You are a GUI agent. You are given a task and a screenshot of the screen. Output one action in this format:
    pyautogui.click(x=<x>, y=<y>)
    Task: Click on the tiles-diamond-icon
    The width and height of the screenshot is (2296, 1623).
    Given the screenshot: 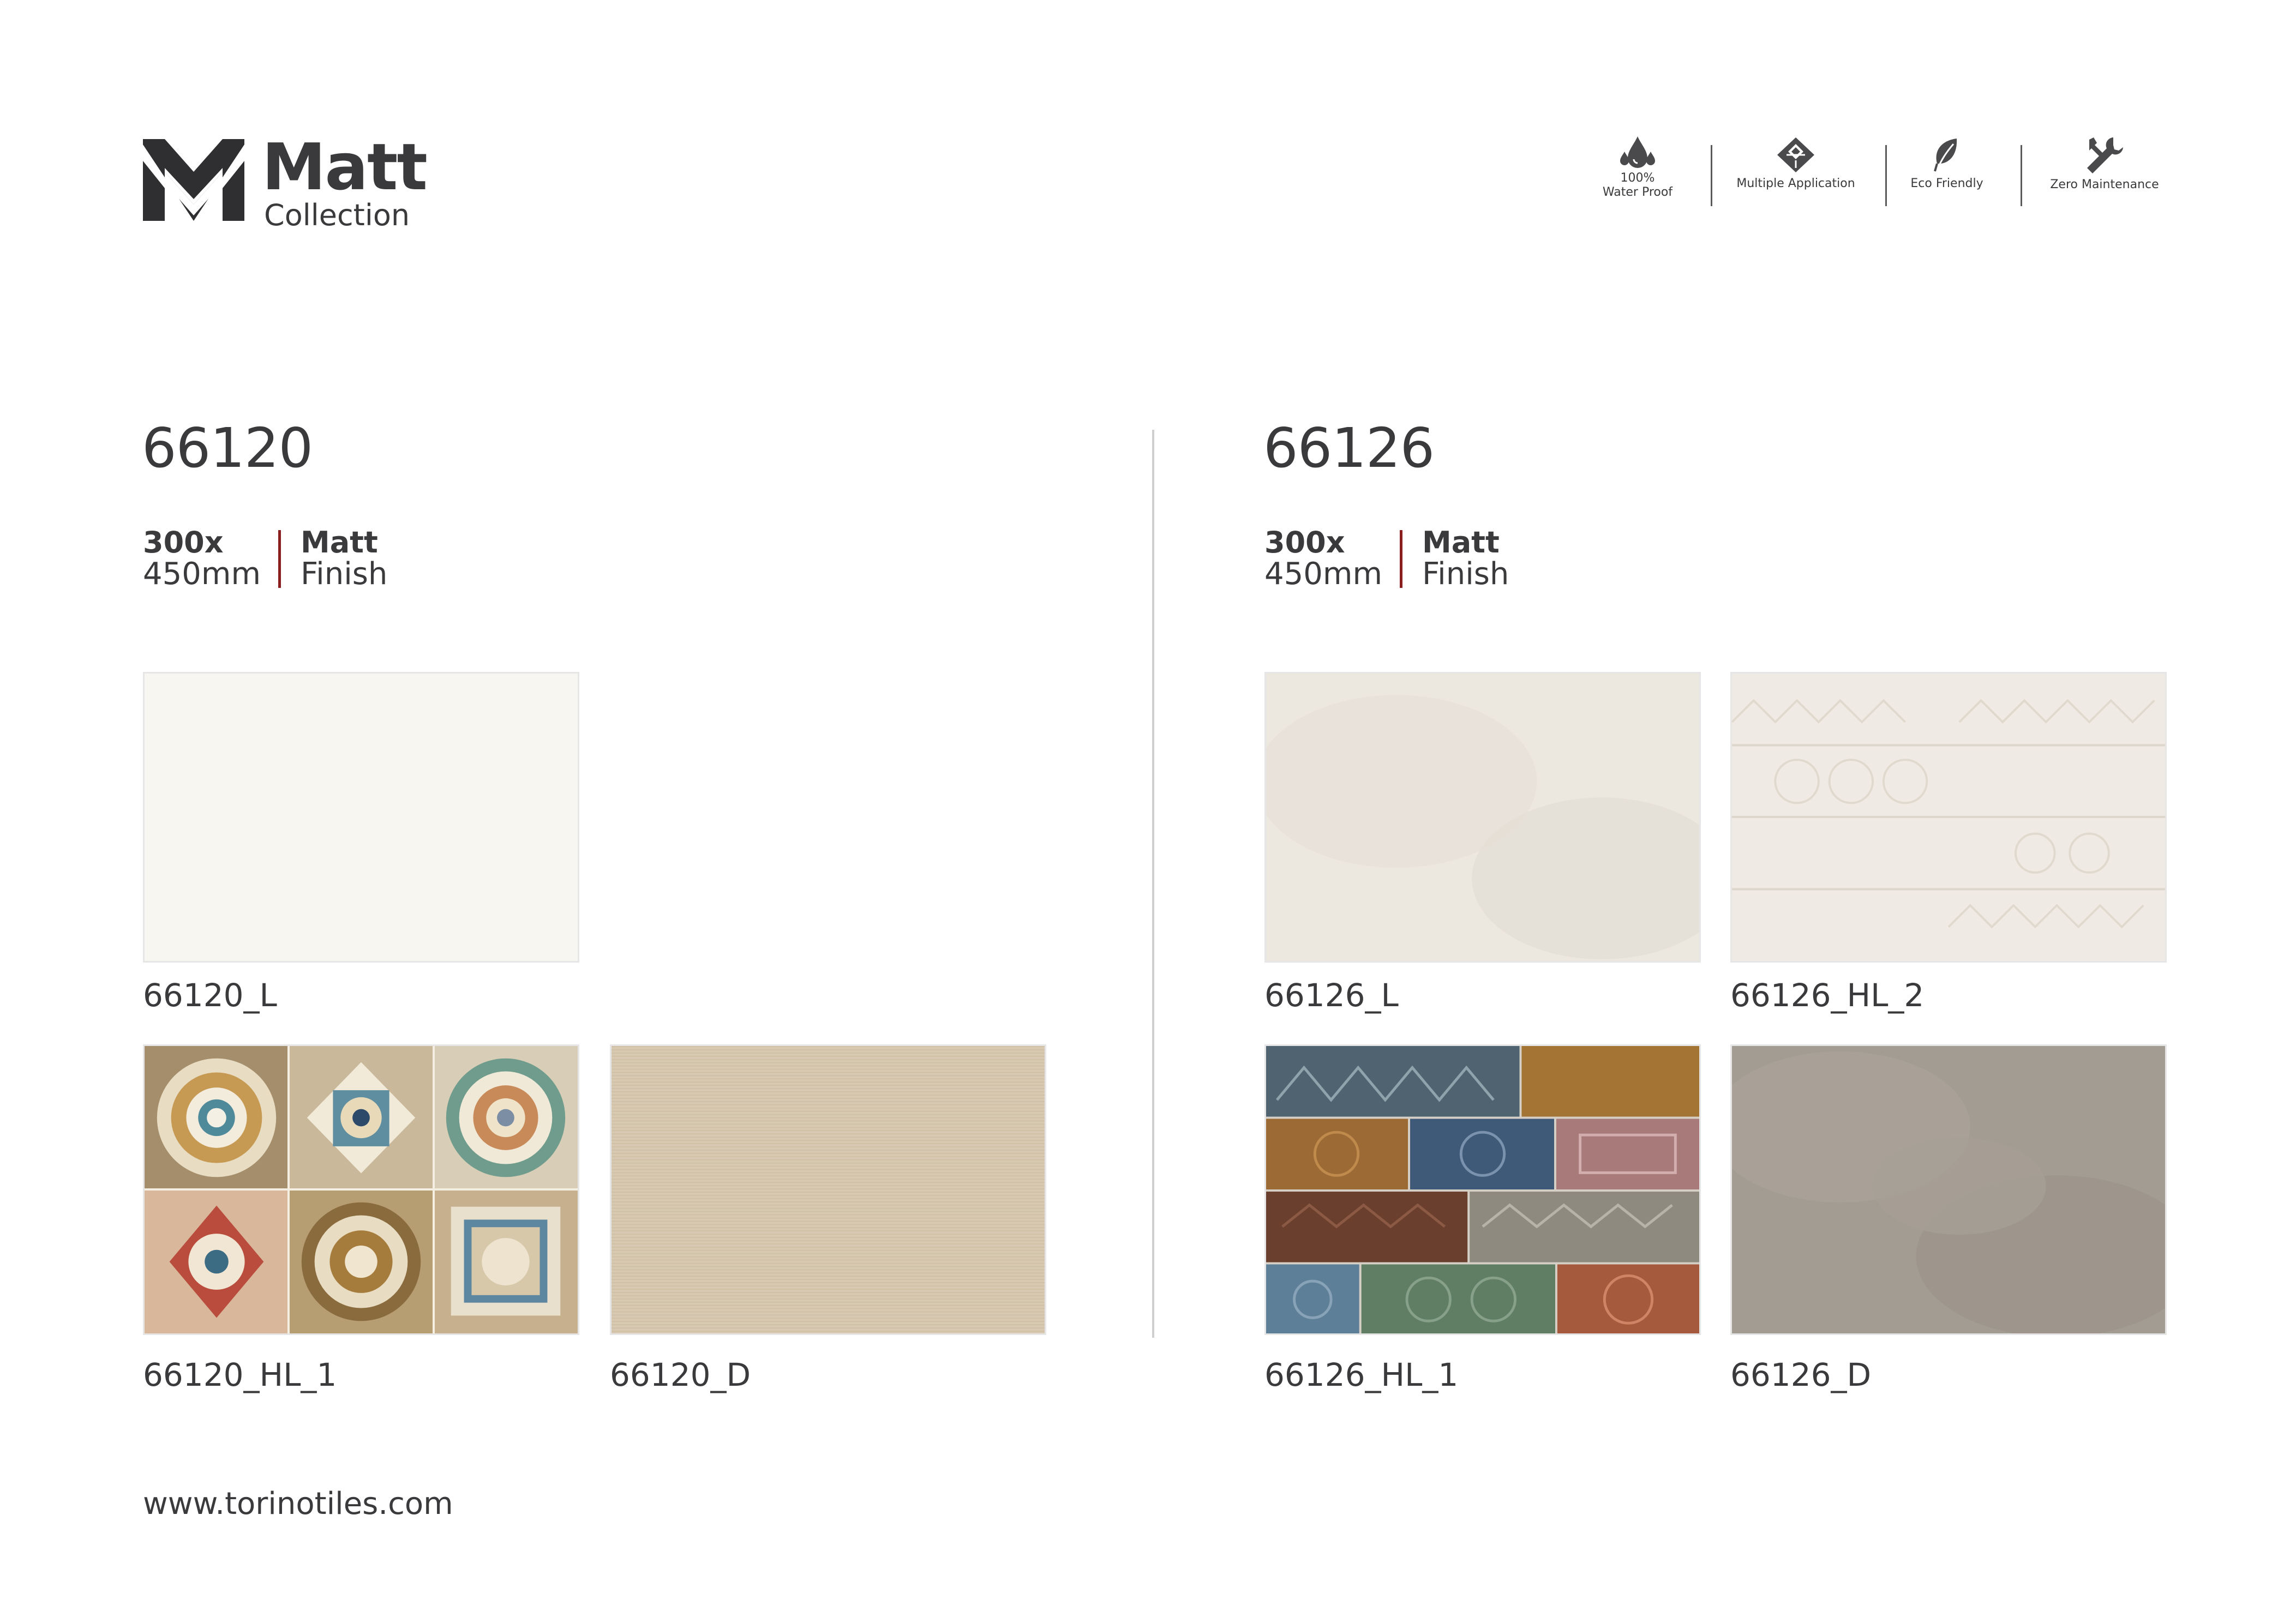 What is the action you would take?
    pyautogui.click(x=1795, y=155)
    